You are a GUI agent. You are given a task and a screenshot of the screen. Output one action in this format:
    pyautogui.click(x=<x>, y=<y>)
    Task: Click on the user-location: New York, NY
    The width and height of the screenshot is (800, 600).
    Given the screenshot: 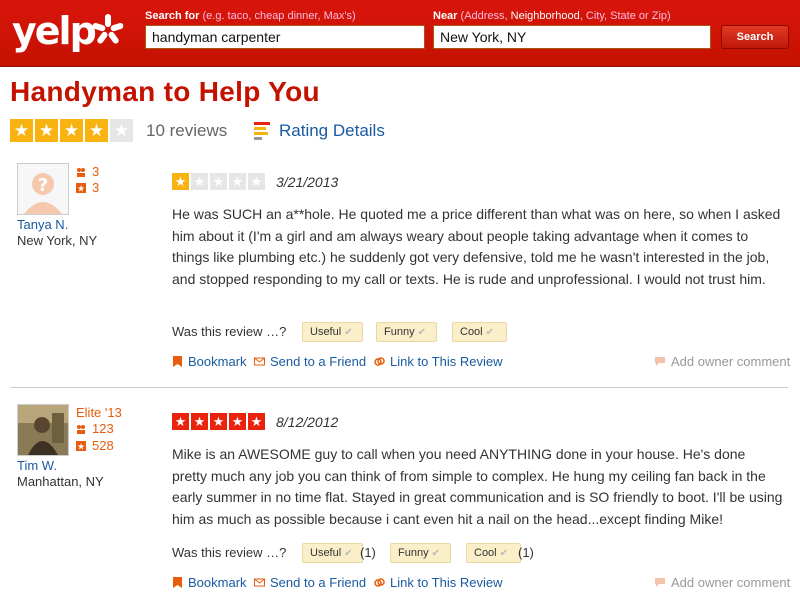 What is the action you would take?
    pyautogui.click(x=57, y=240)
    